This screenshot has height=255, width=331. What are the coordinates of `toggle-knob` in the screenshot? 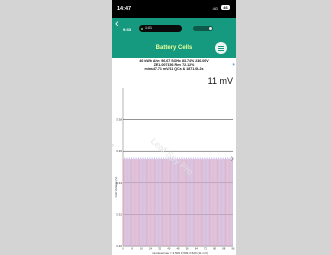 It's located at (210, 28).